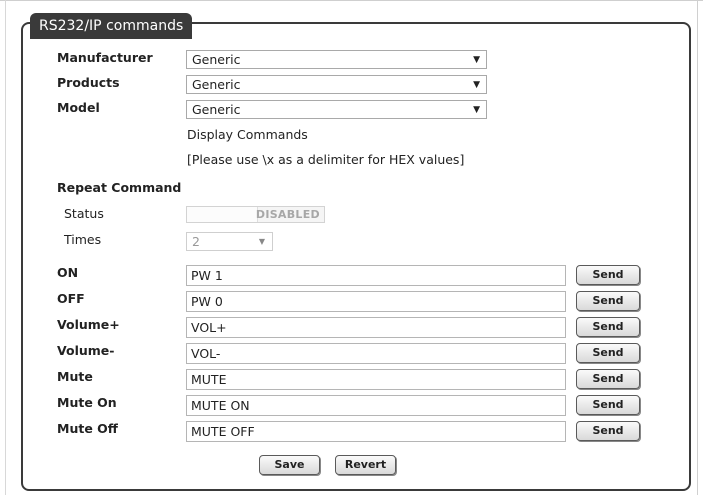 The height and width of the screenshot is (495, 703). I want to click on revert-button: Revert, so click(365, 465).